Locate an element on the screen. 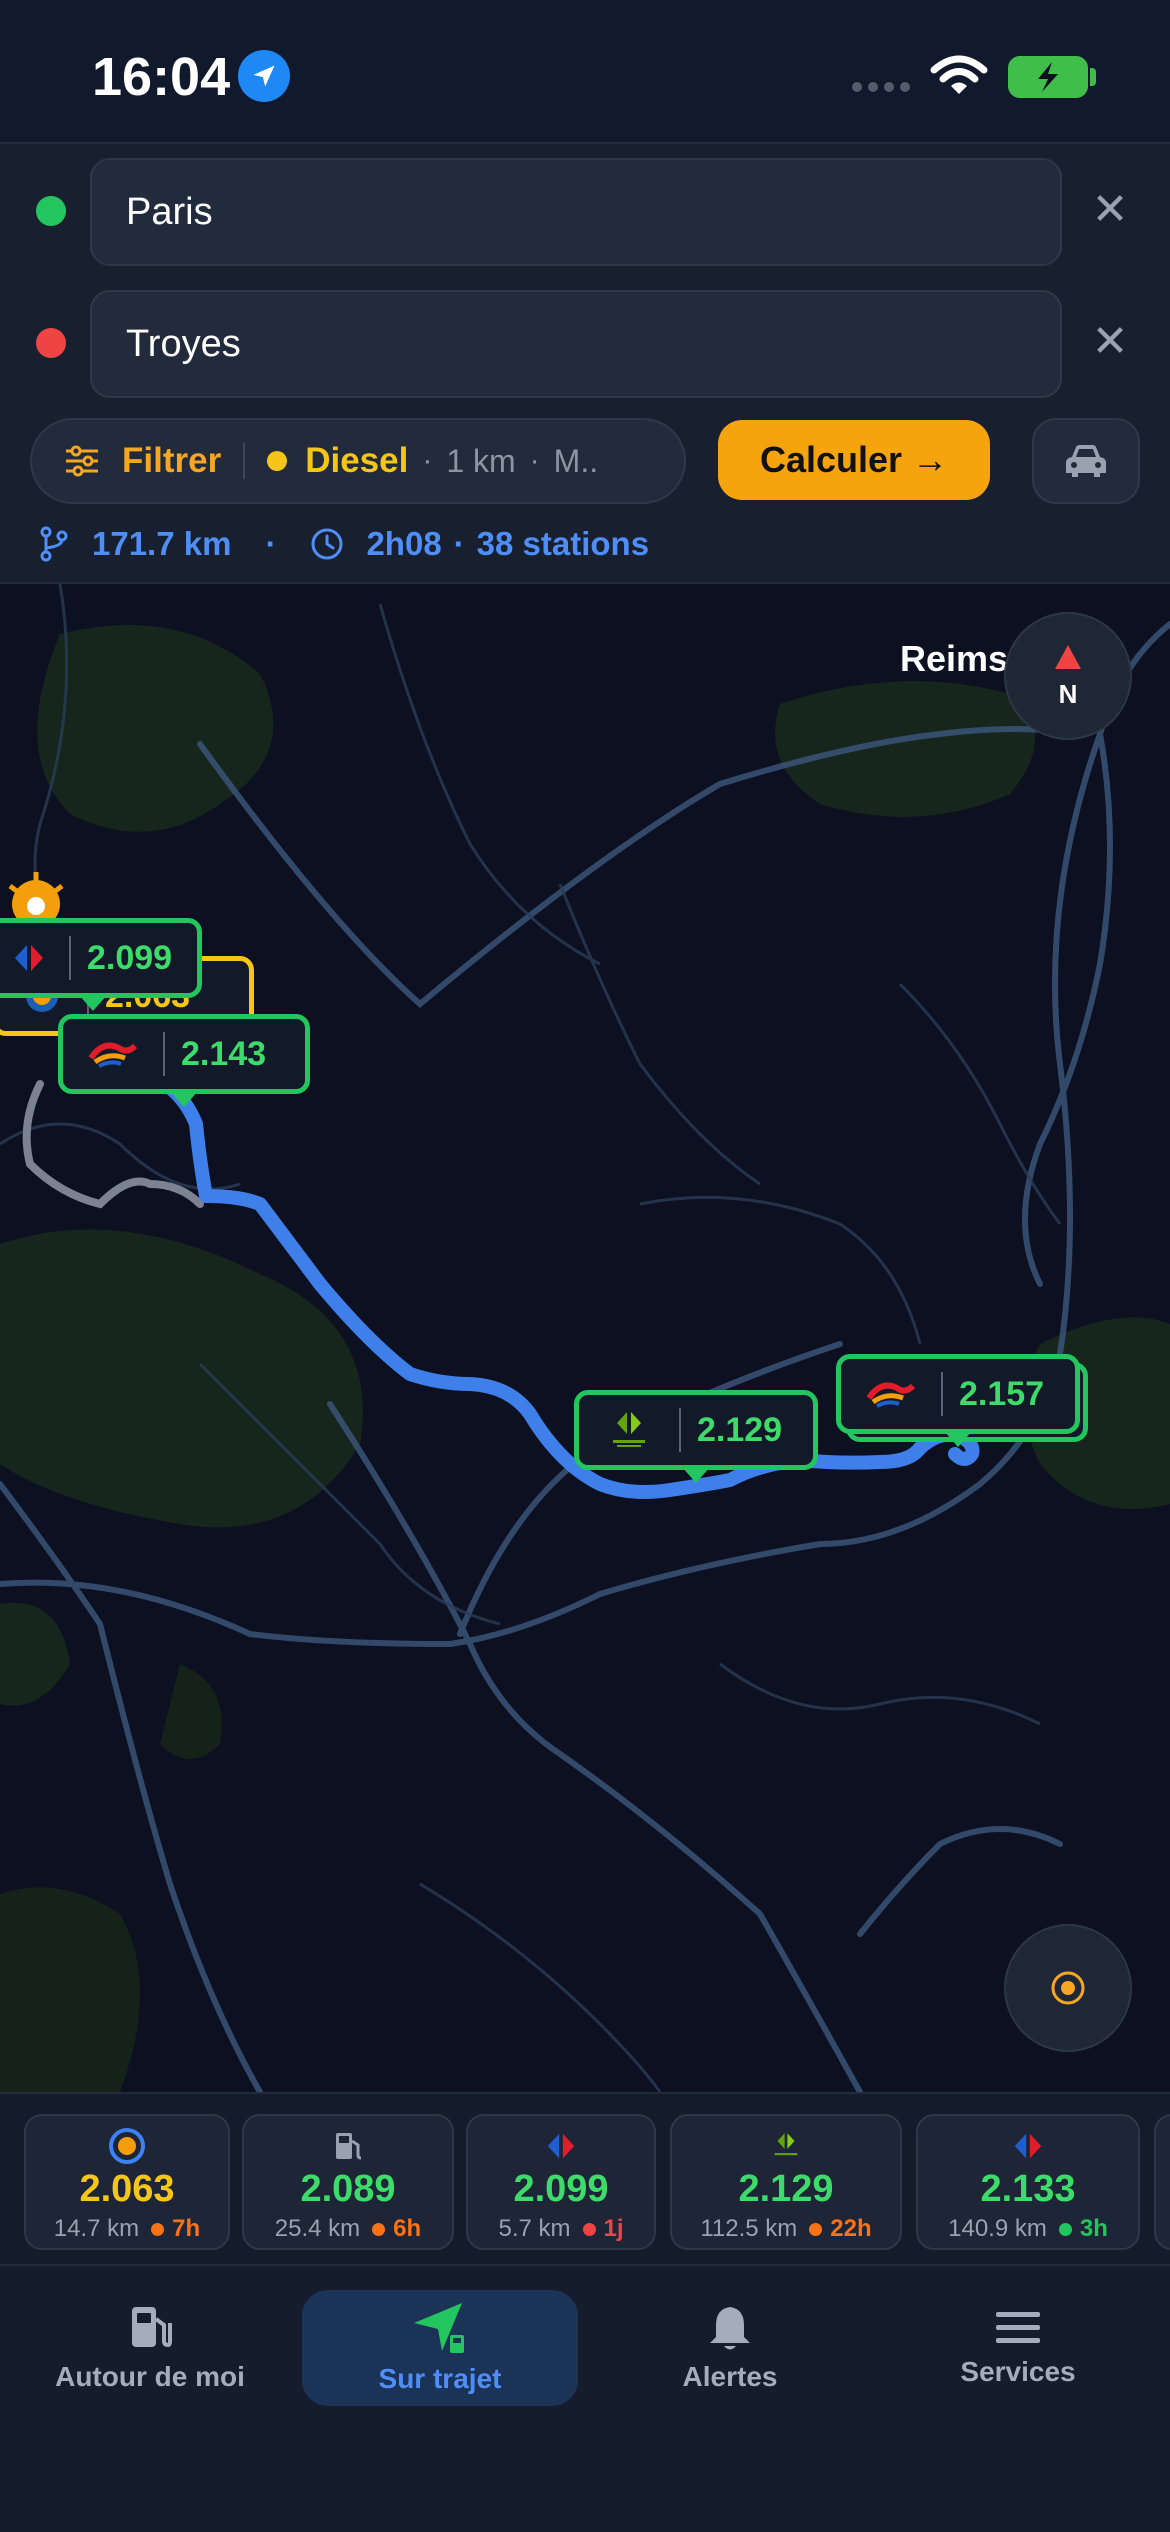 Image resolution: width=1170 pixels, height=2532 pixels. card-age: 1j is located at coordinates (613, 2228).